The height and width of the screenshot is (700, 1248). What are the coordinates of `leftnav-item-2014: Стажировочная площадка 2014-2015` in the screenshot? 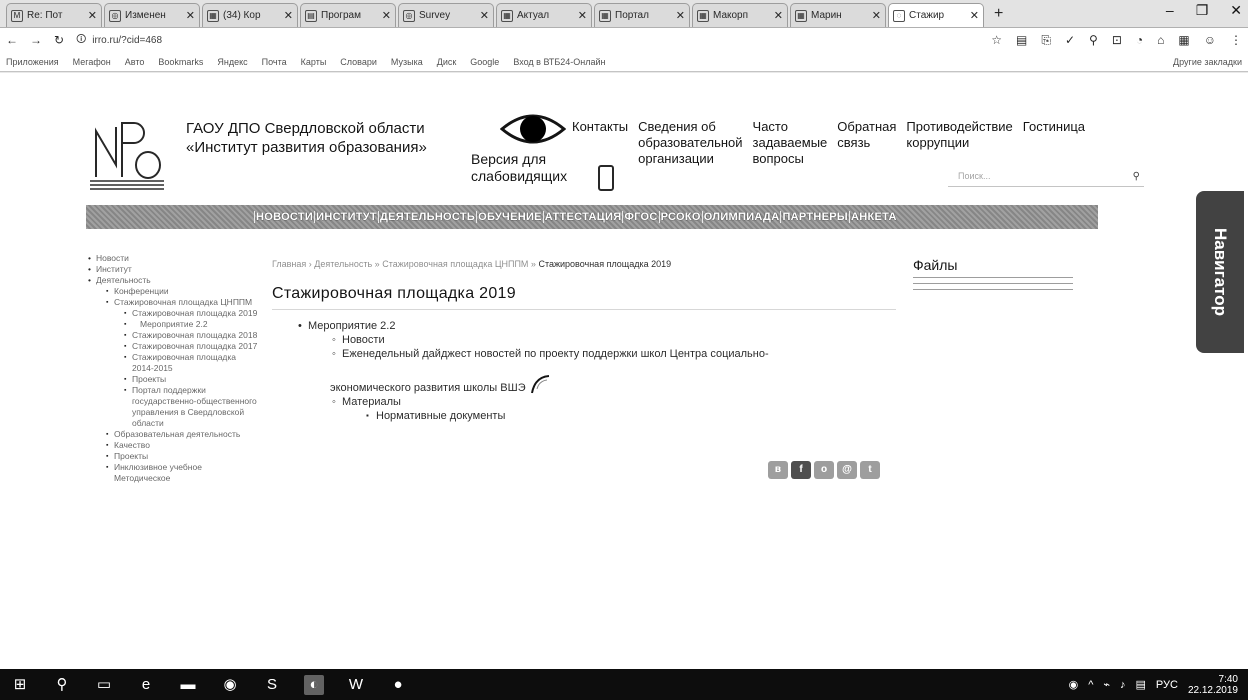 It's located at (191, 363).